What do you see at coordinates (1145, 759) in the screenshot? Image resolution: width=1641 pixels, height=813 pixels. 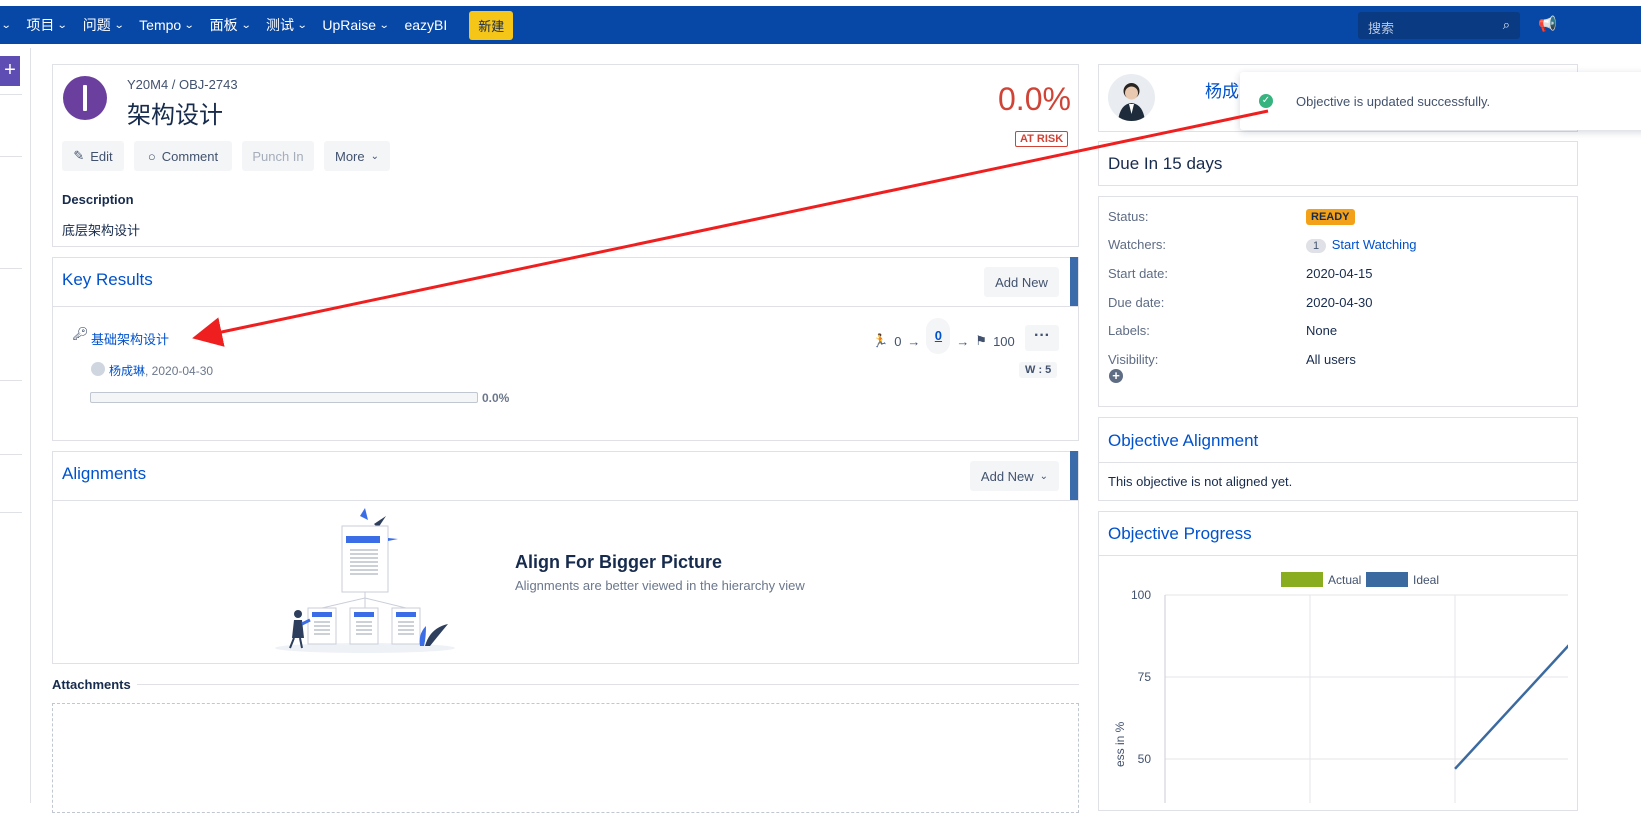 I see `y-tick-label: 50` at bounding box center [1145, 759].